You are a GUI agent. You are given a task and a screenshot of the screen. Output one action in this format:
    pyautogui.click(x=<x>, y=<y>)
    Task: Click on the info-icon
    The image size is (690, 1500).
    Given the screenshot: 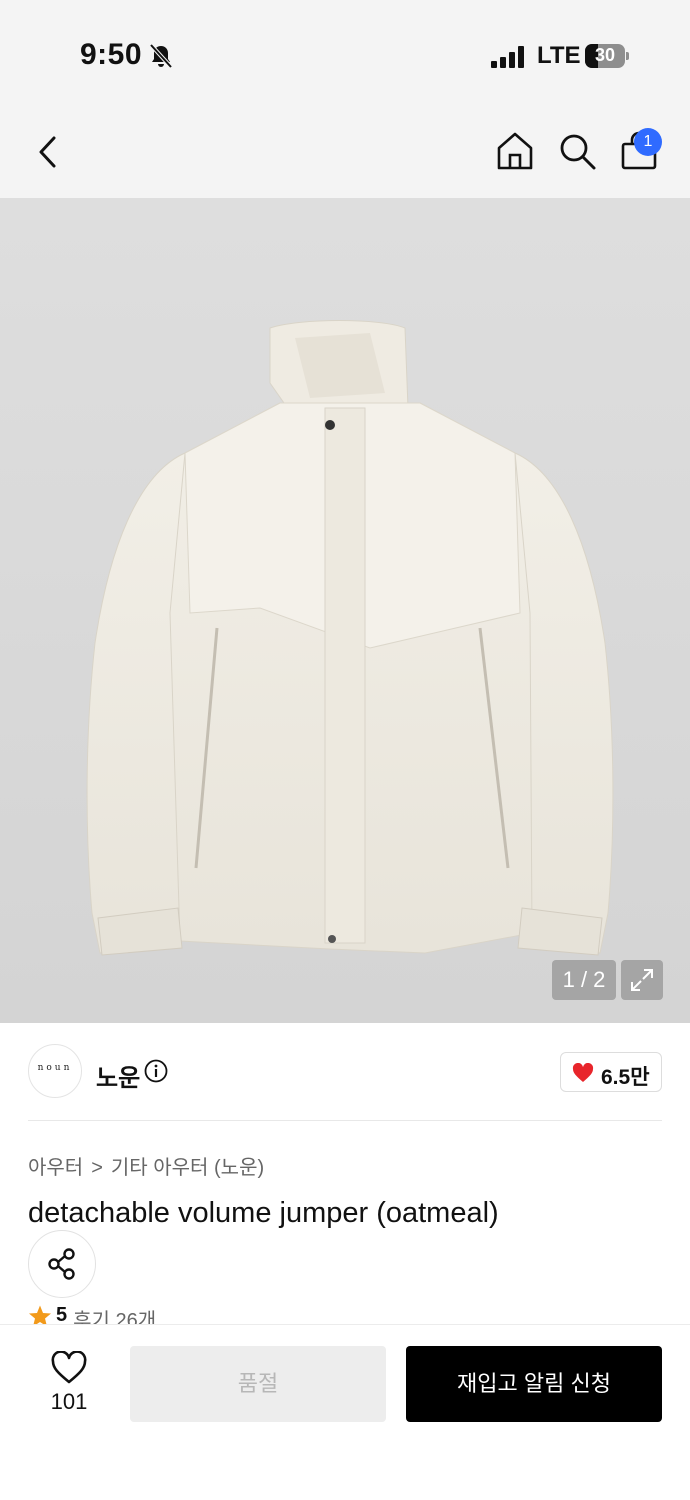 What is the action you would take?
    pyautogui.click(x=156, y=1071)
    